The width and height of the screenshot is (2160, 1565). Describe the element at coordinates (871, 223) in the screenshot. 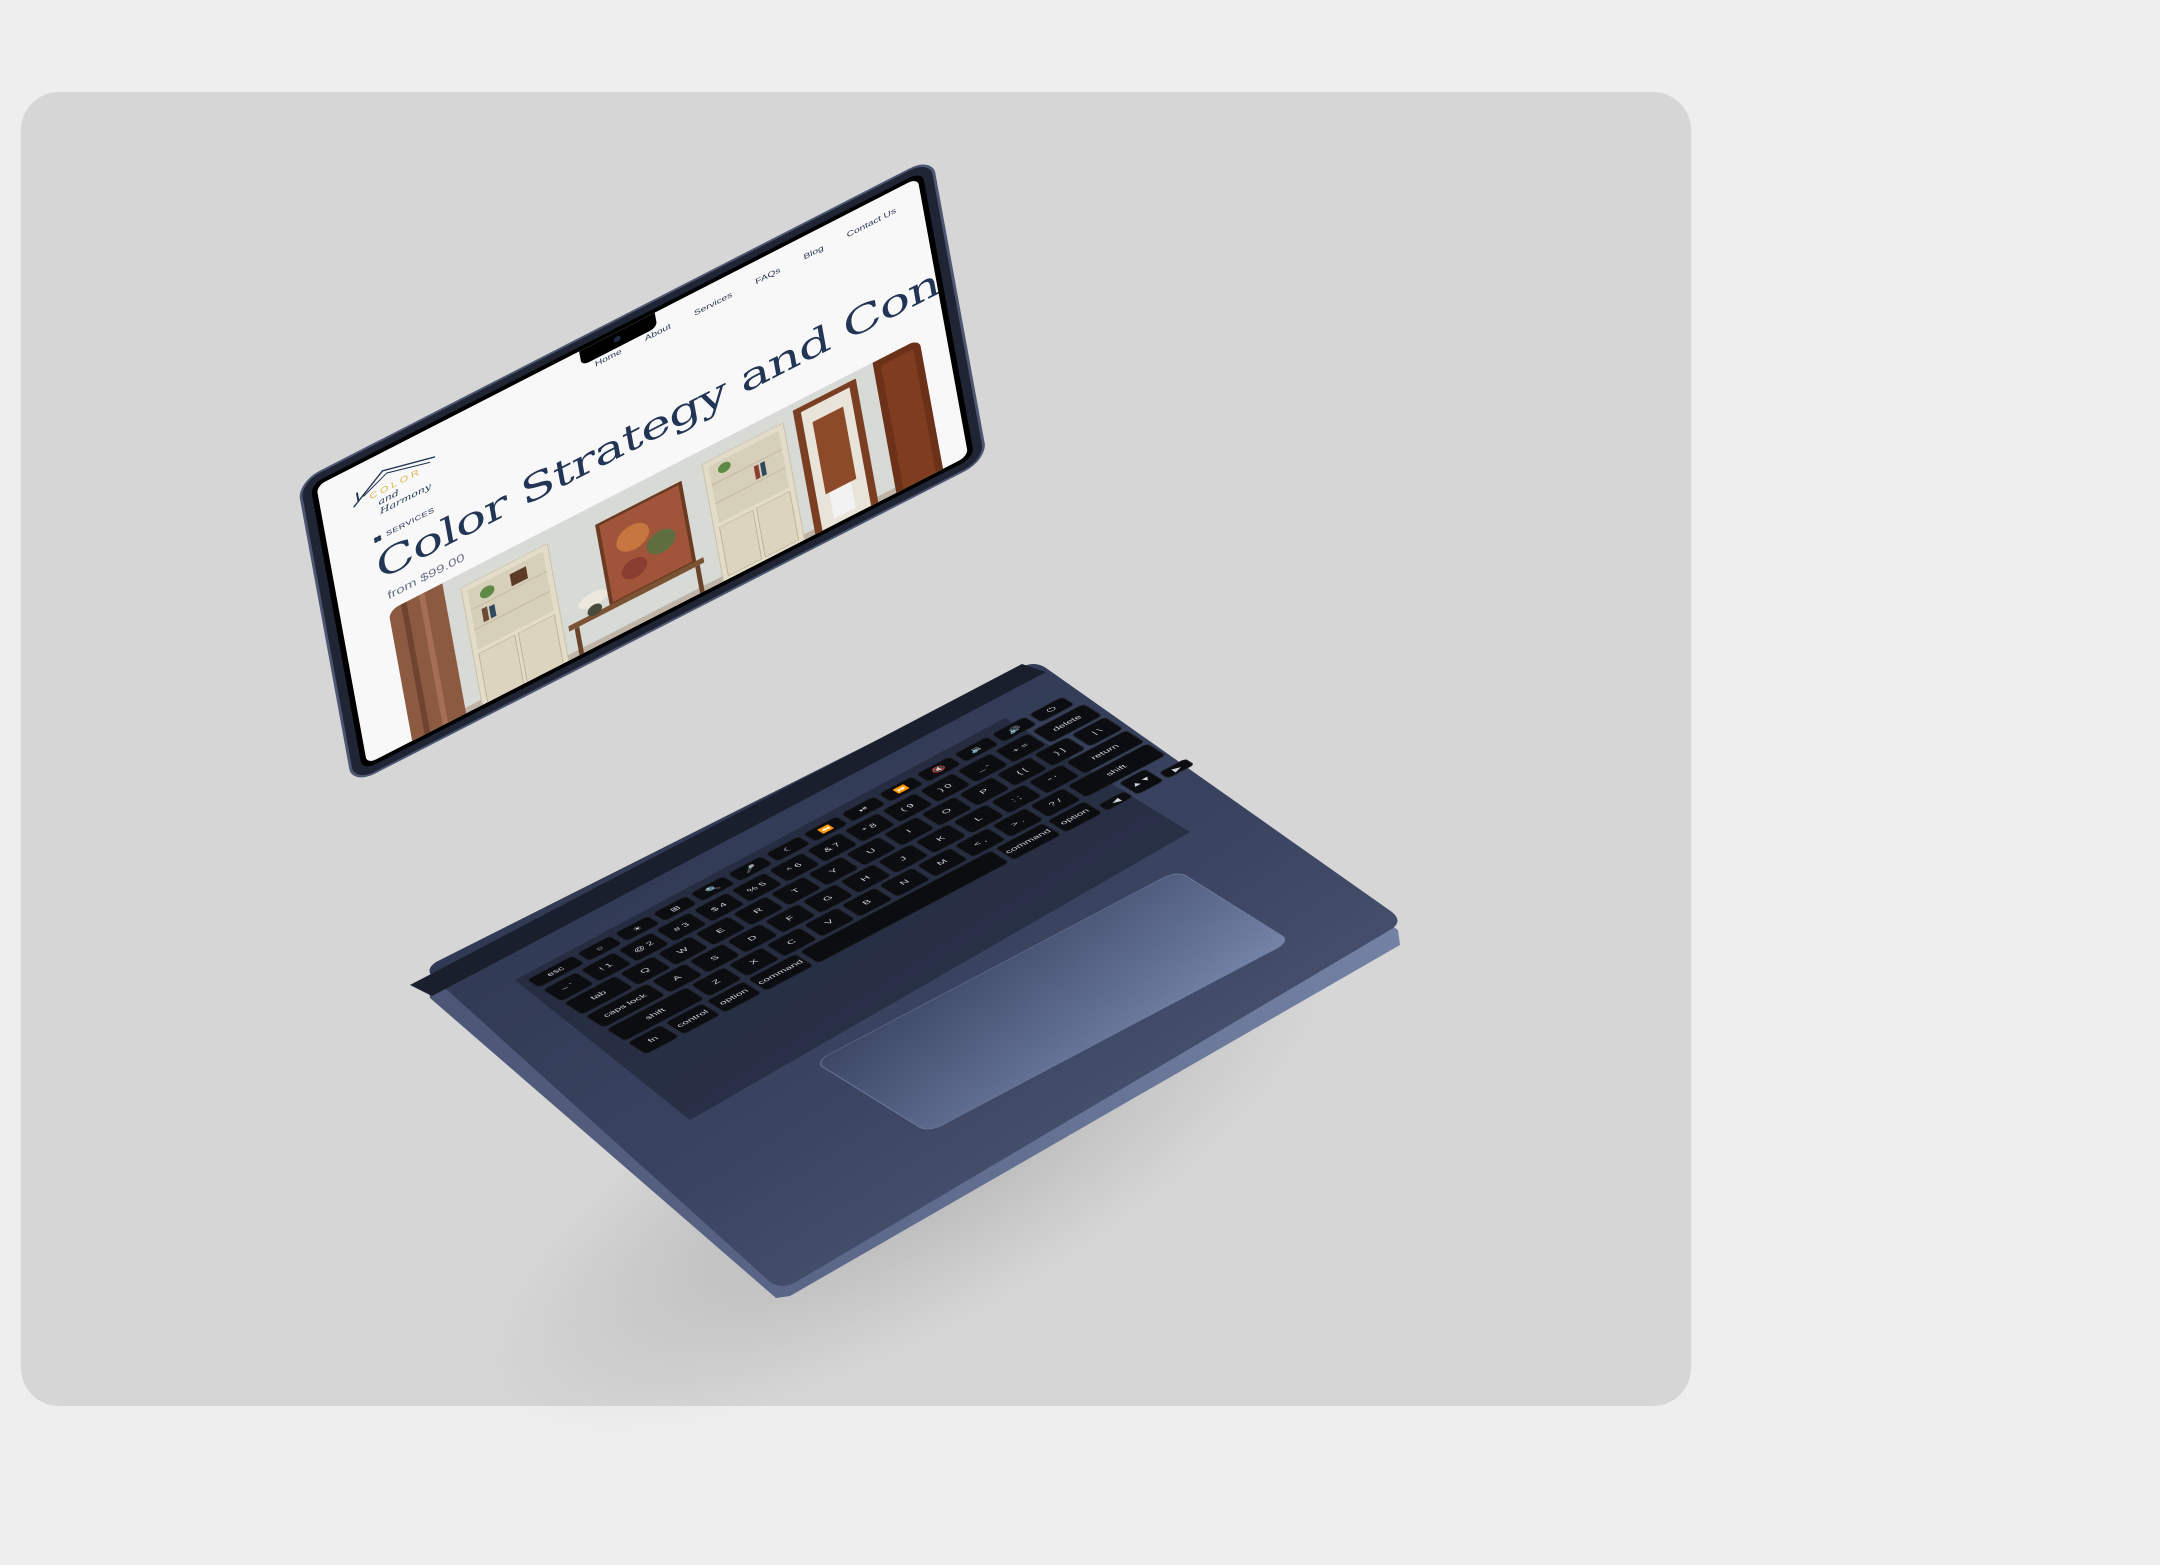

I see `nav-contact-us: Contact Us` at that location.